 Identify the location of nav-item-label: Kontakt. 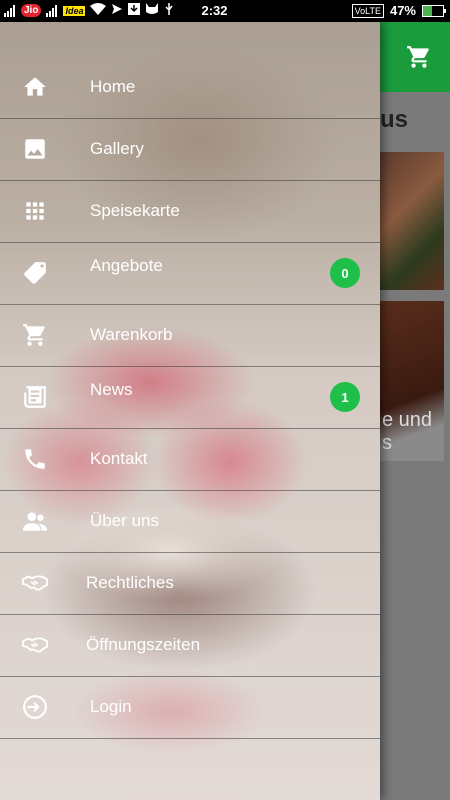
(119, 458).